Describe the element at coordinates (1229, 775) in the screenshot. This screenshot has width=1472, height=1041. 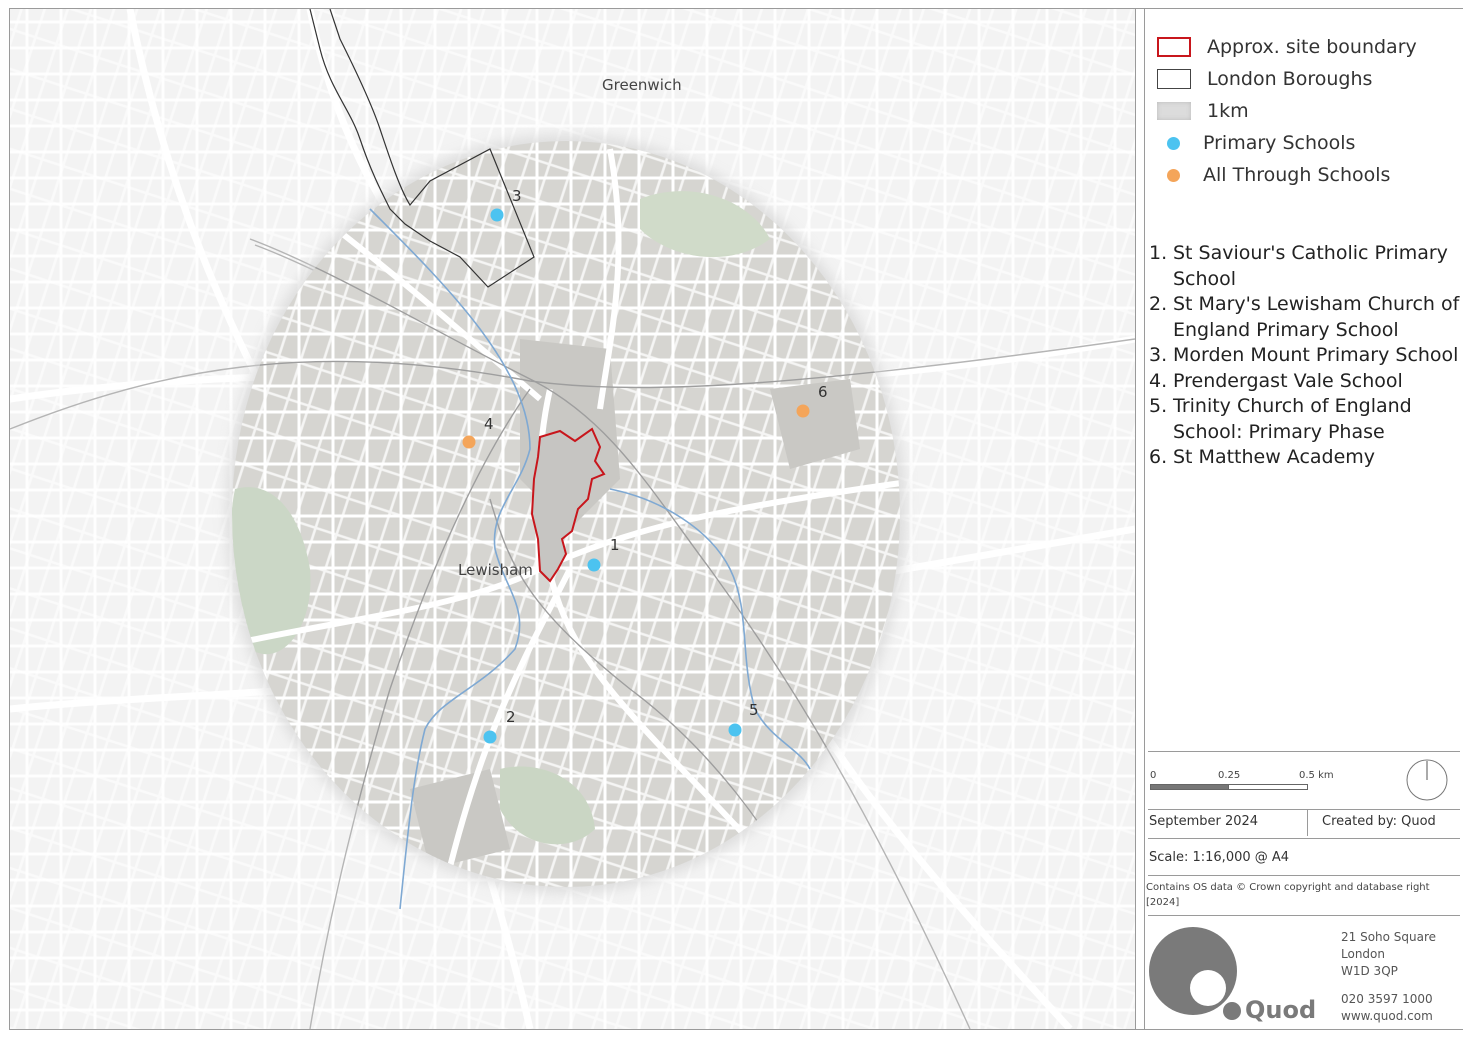
I see `scale-tick-025: 0.25` at that location.